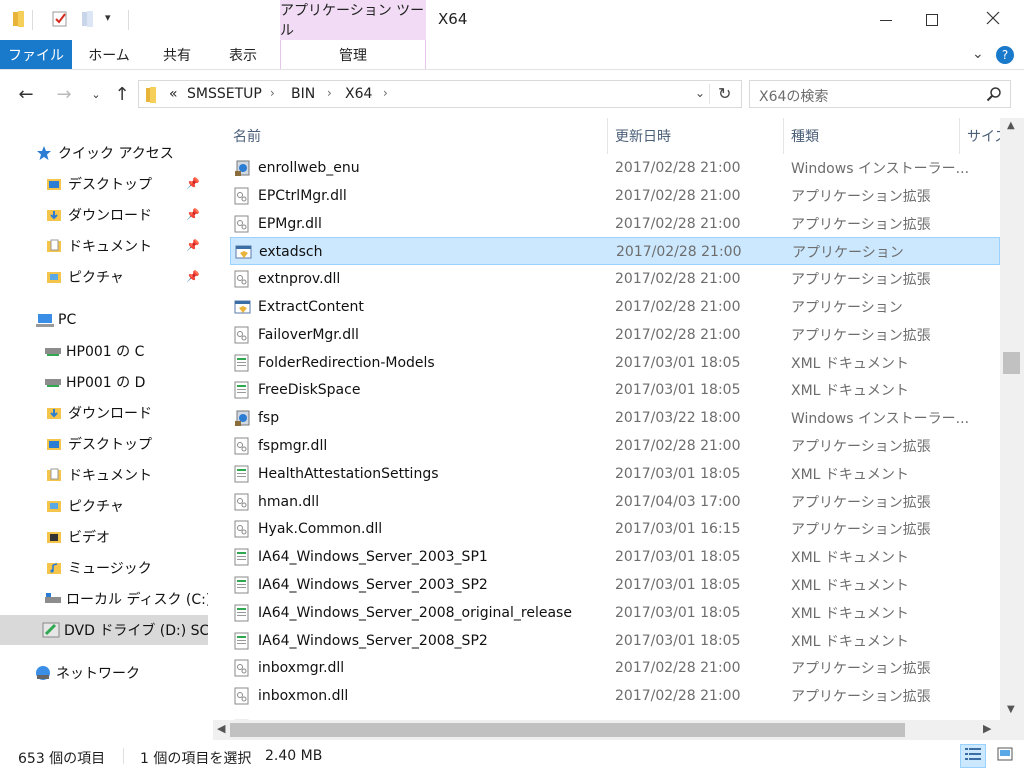 The image size is (1024, 772). I want to click on column-header-name: 名前, so click(413, 136).